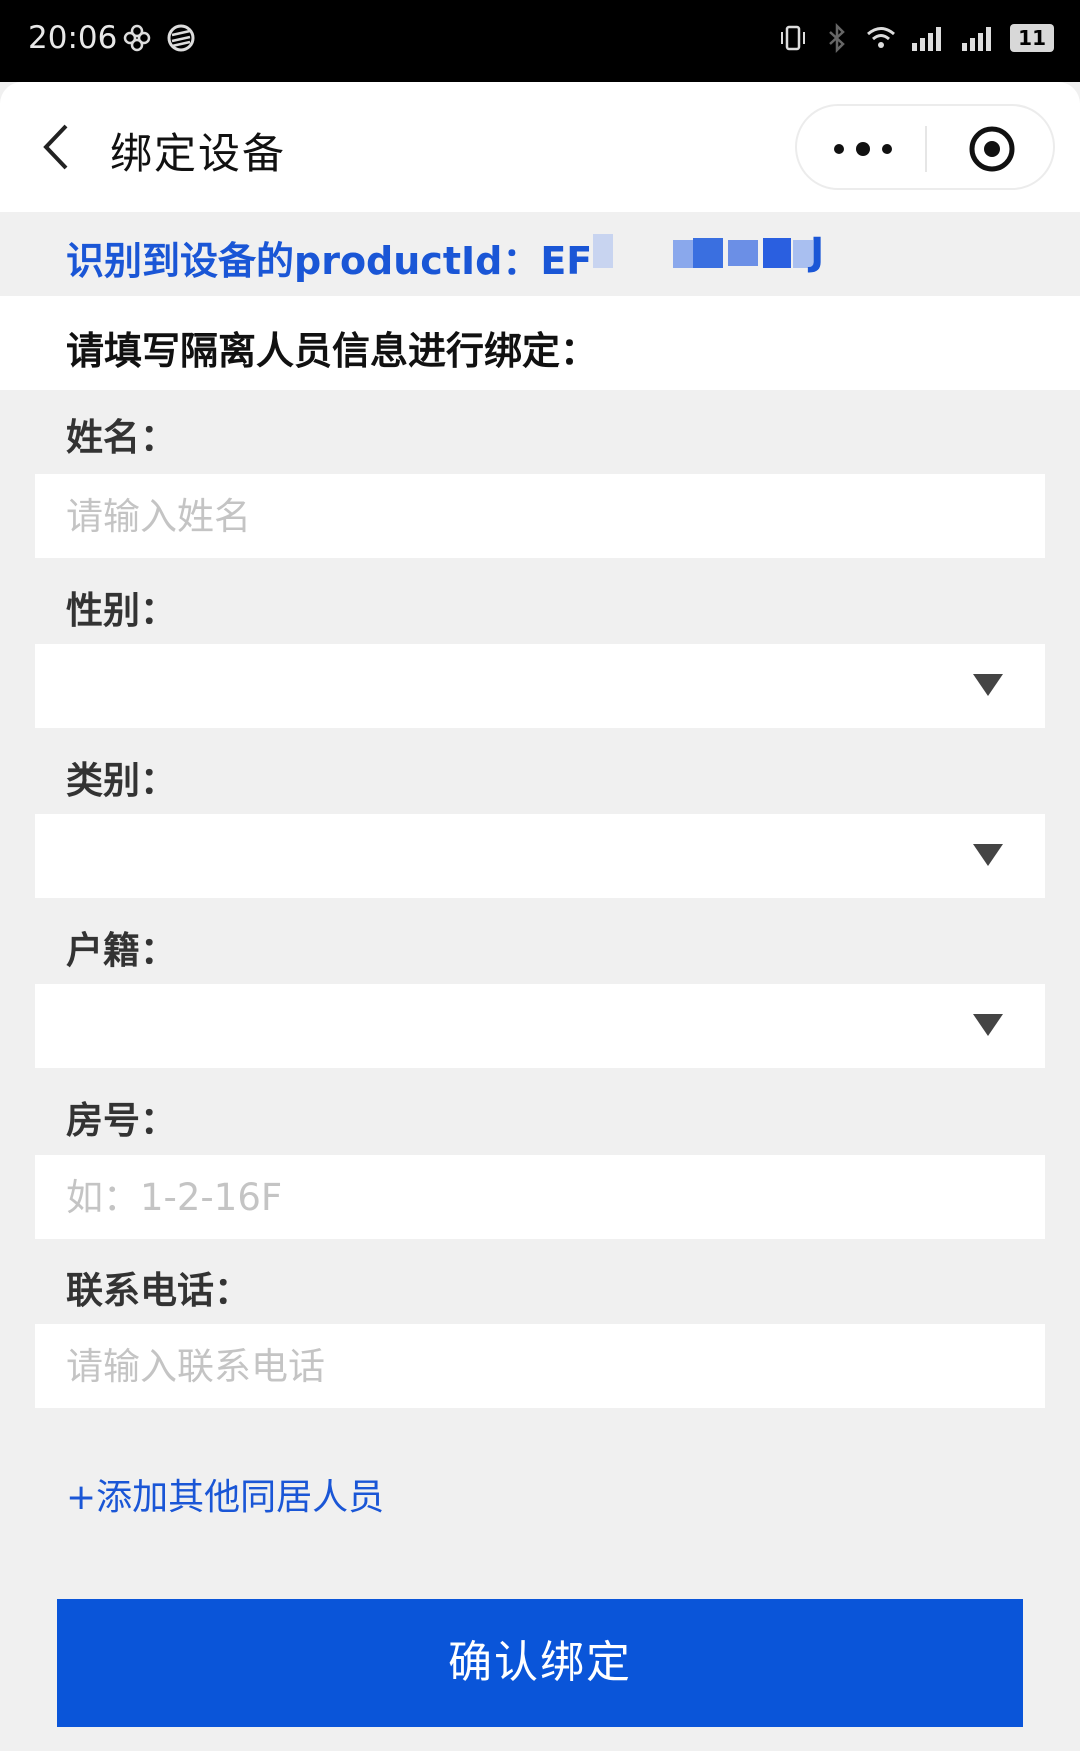 The height and width of the screenshot is (1751, 1080). I want to click on name-input, so click(540, 516).